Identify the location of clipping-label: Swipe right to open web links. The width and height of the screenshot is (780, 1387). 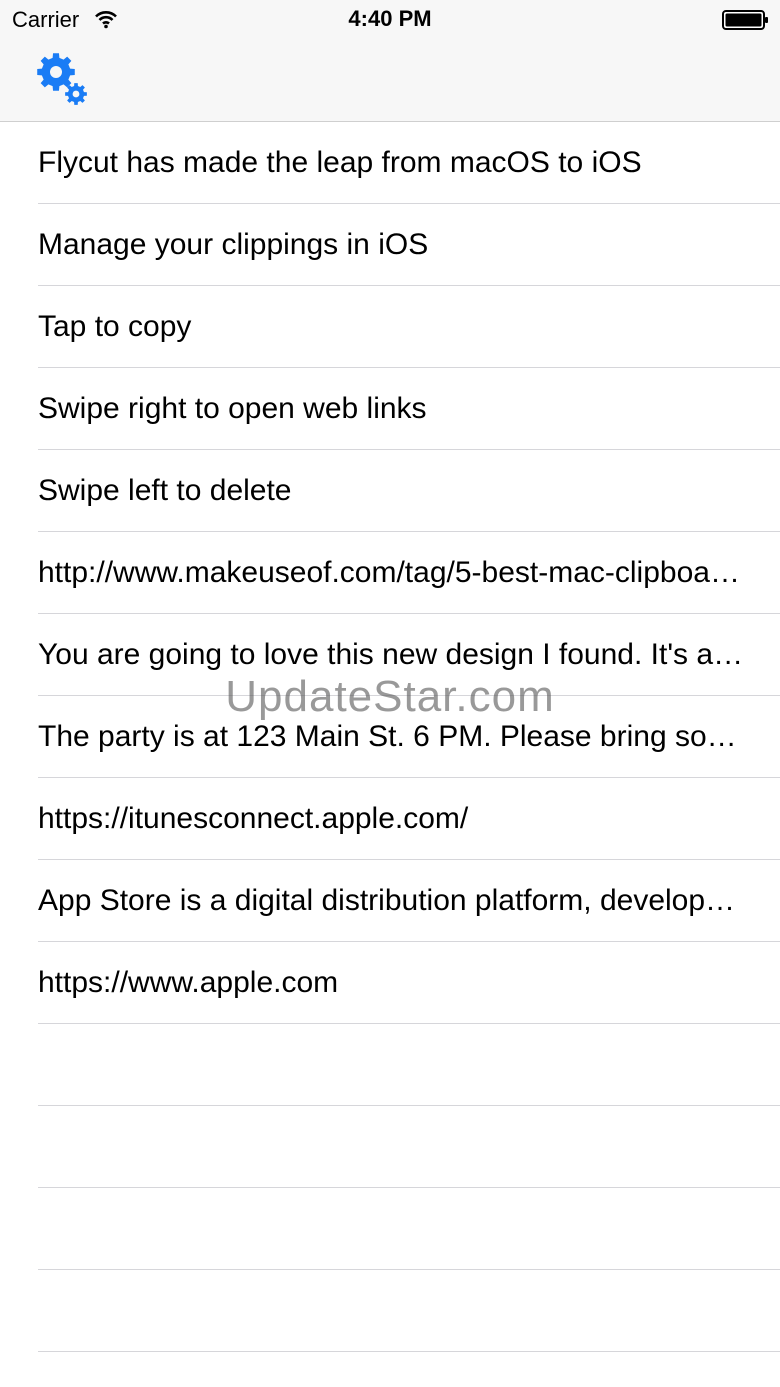
(232, 408).